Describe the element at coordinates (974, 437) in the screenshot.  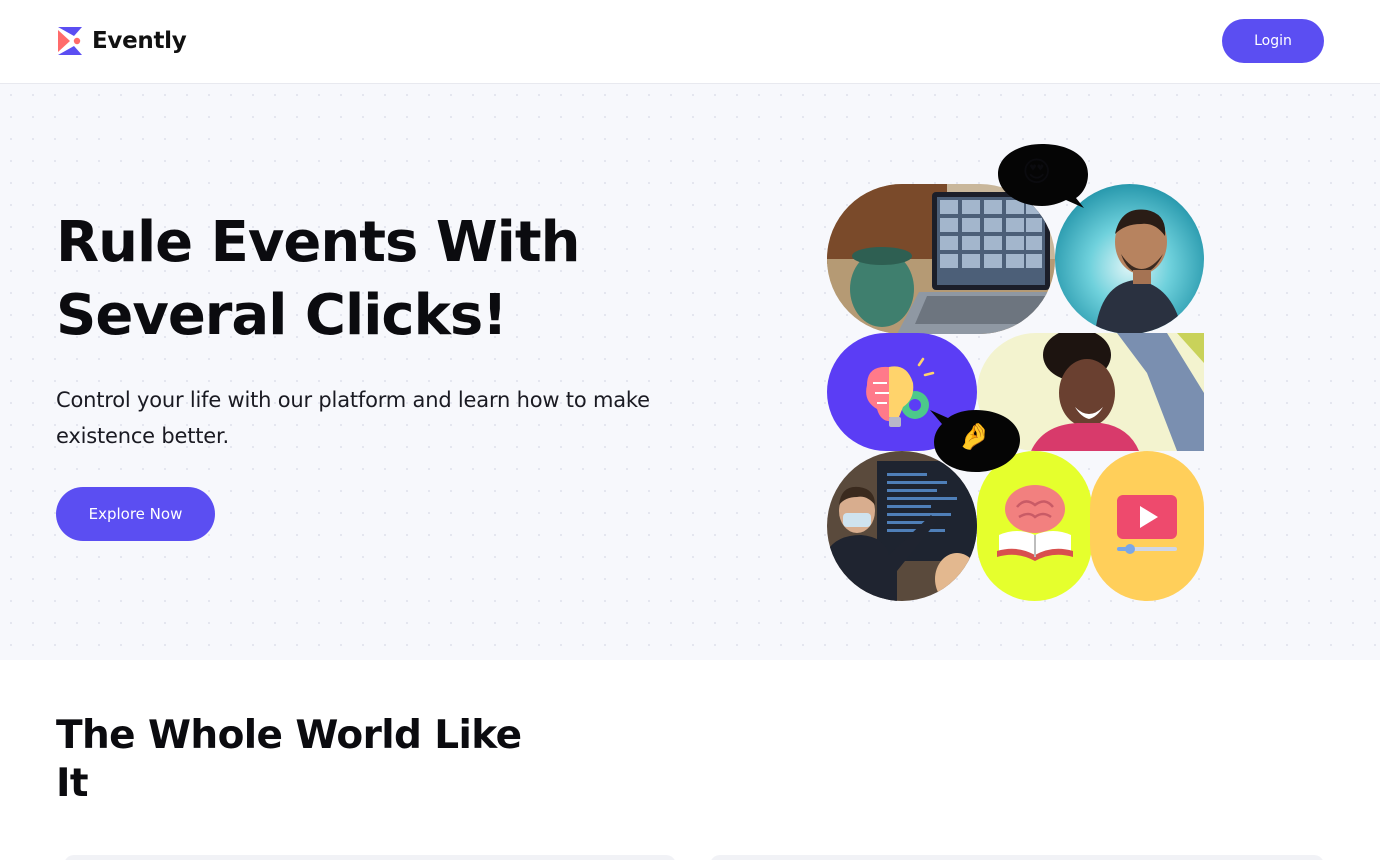
I see `pinched-fingers-emoji: 🤌` at that location.